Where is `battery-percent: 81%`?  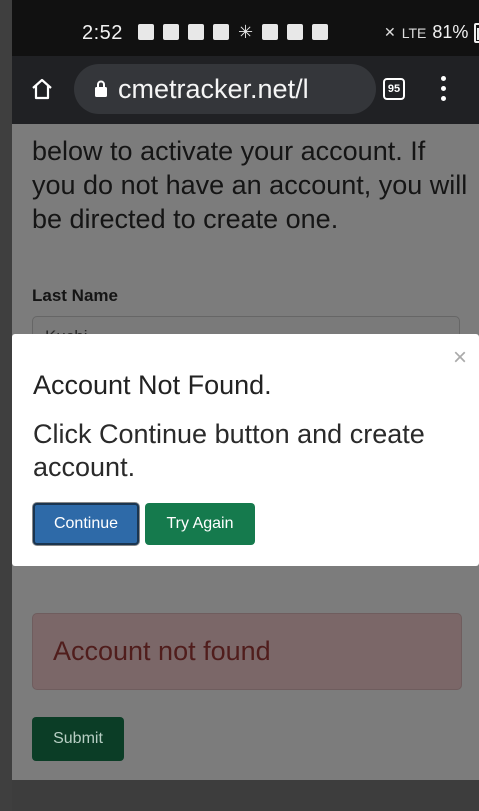 battery-percent: 81% is located at coordinates (450, 32).